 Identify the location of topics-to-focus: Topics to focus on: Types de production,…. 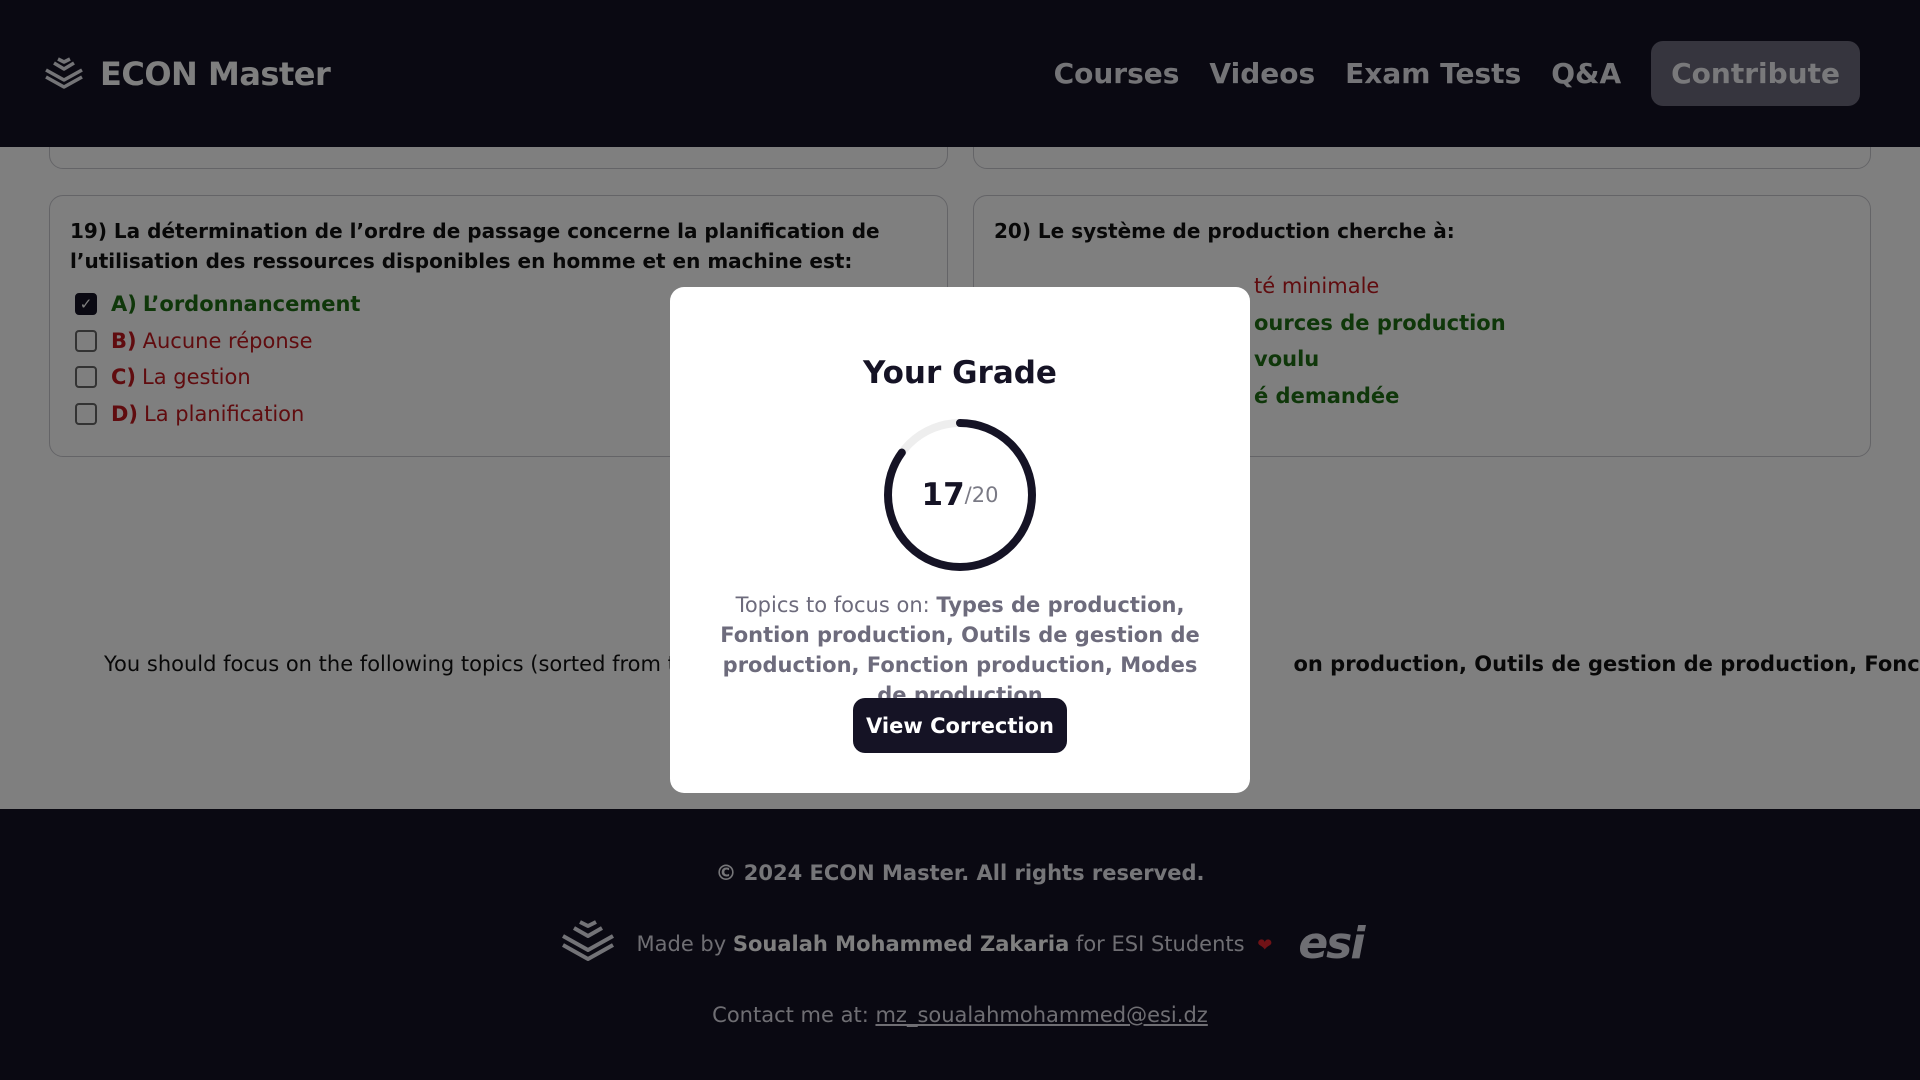
(960, 650).